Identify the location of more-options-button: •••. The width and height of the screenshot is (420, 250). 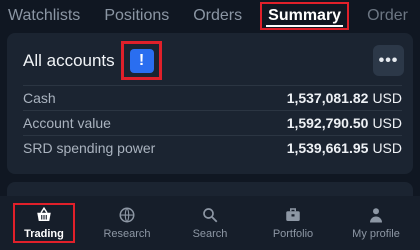
(388, 60).